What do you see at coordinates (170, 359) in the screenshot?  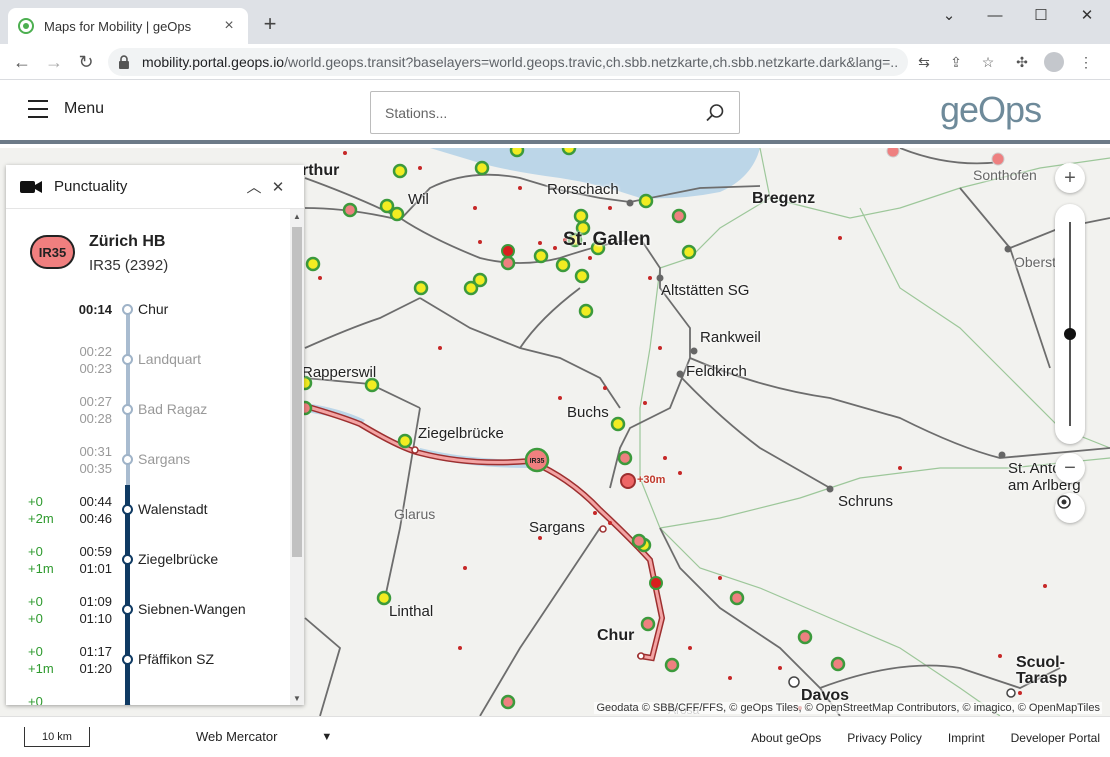 I see `stop-name: Landquart` at bounding box center [170, 359].